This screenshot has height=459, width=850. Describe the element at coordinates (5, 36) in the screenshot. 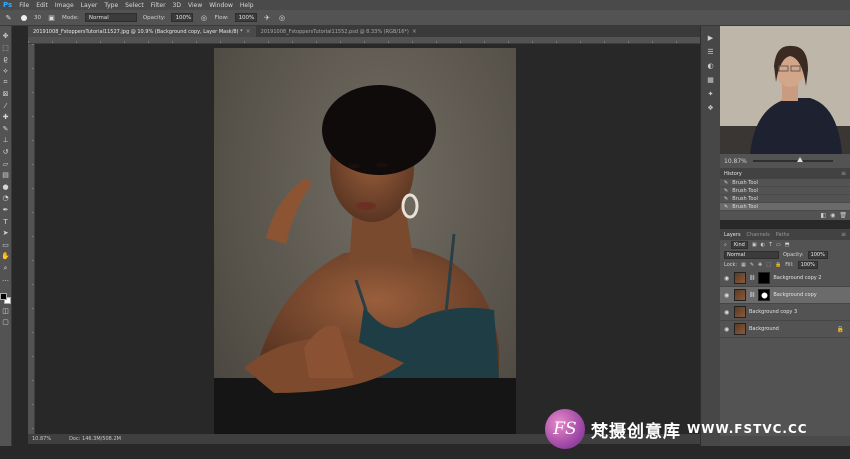

I see `move-tool-icon: ✥` at that location.